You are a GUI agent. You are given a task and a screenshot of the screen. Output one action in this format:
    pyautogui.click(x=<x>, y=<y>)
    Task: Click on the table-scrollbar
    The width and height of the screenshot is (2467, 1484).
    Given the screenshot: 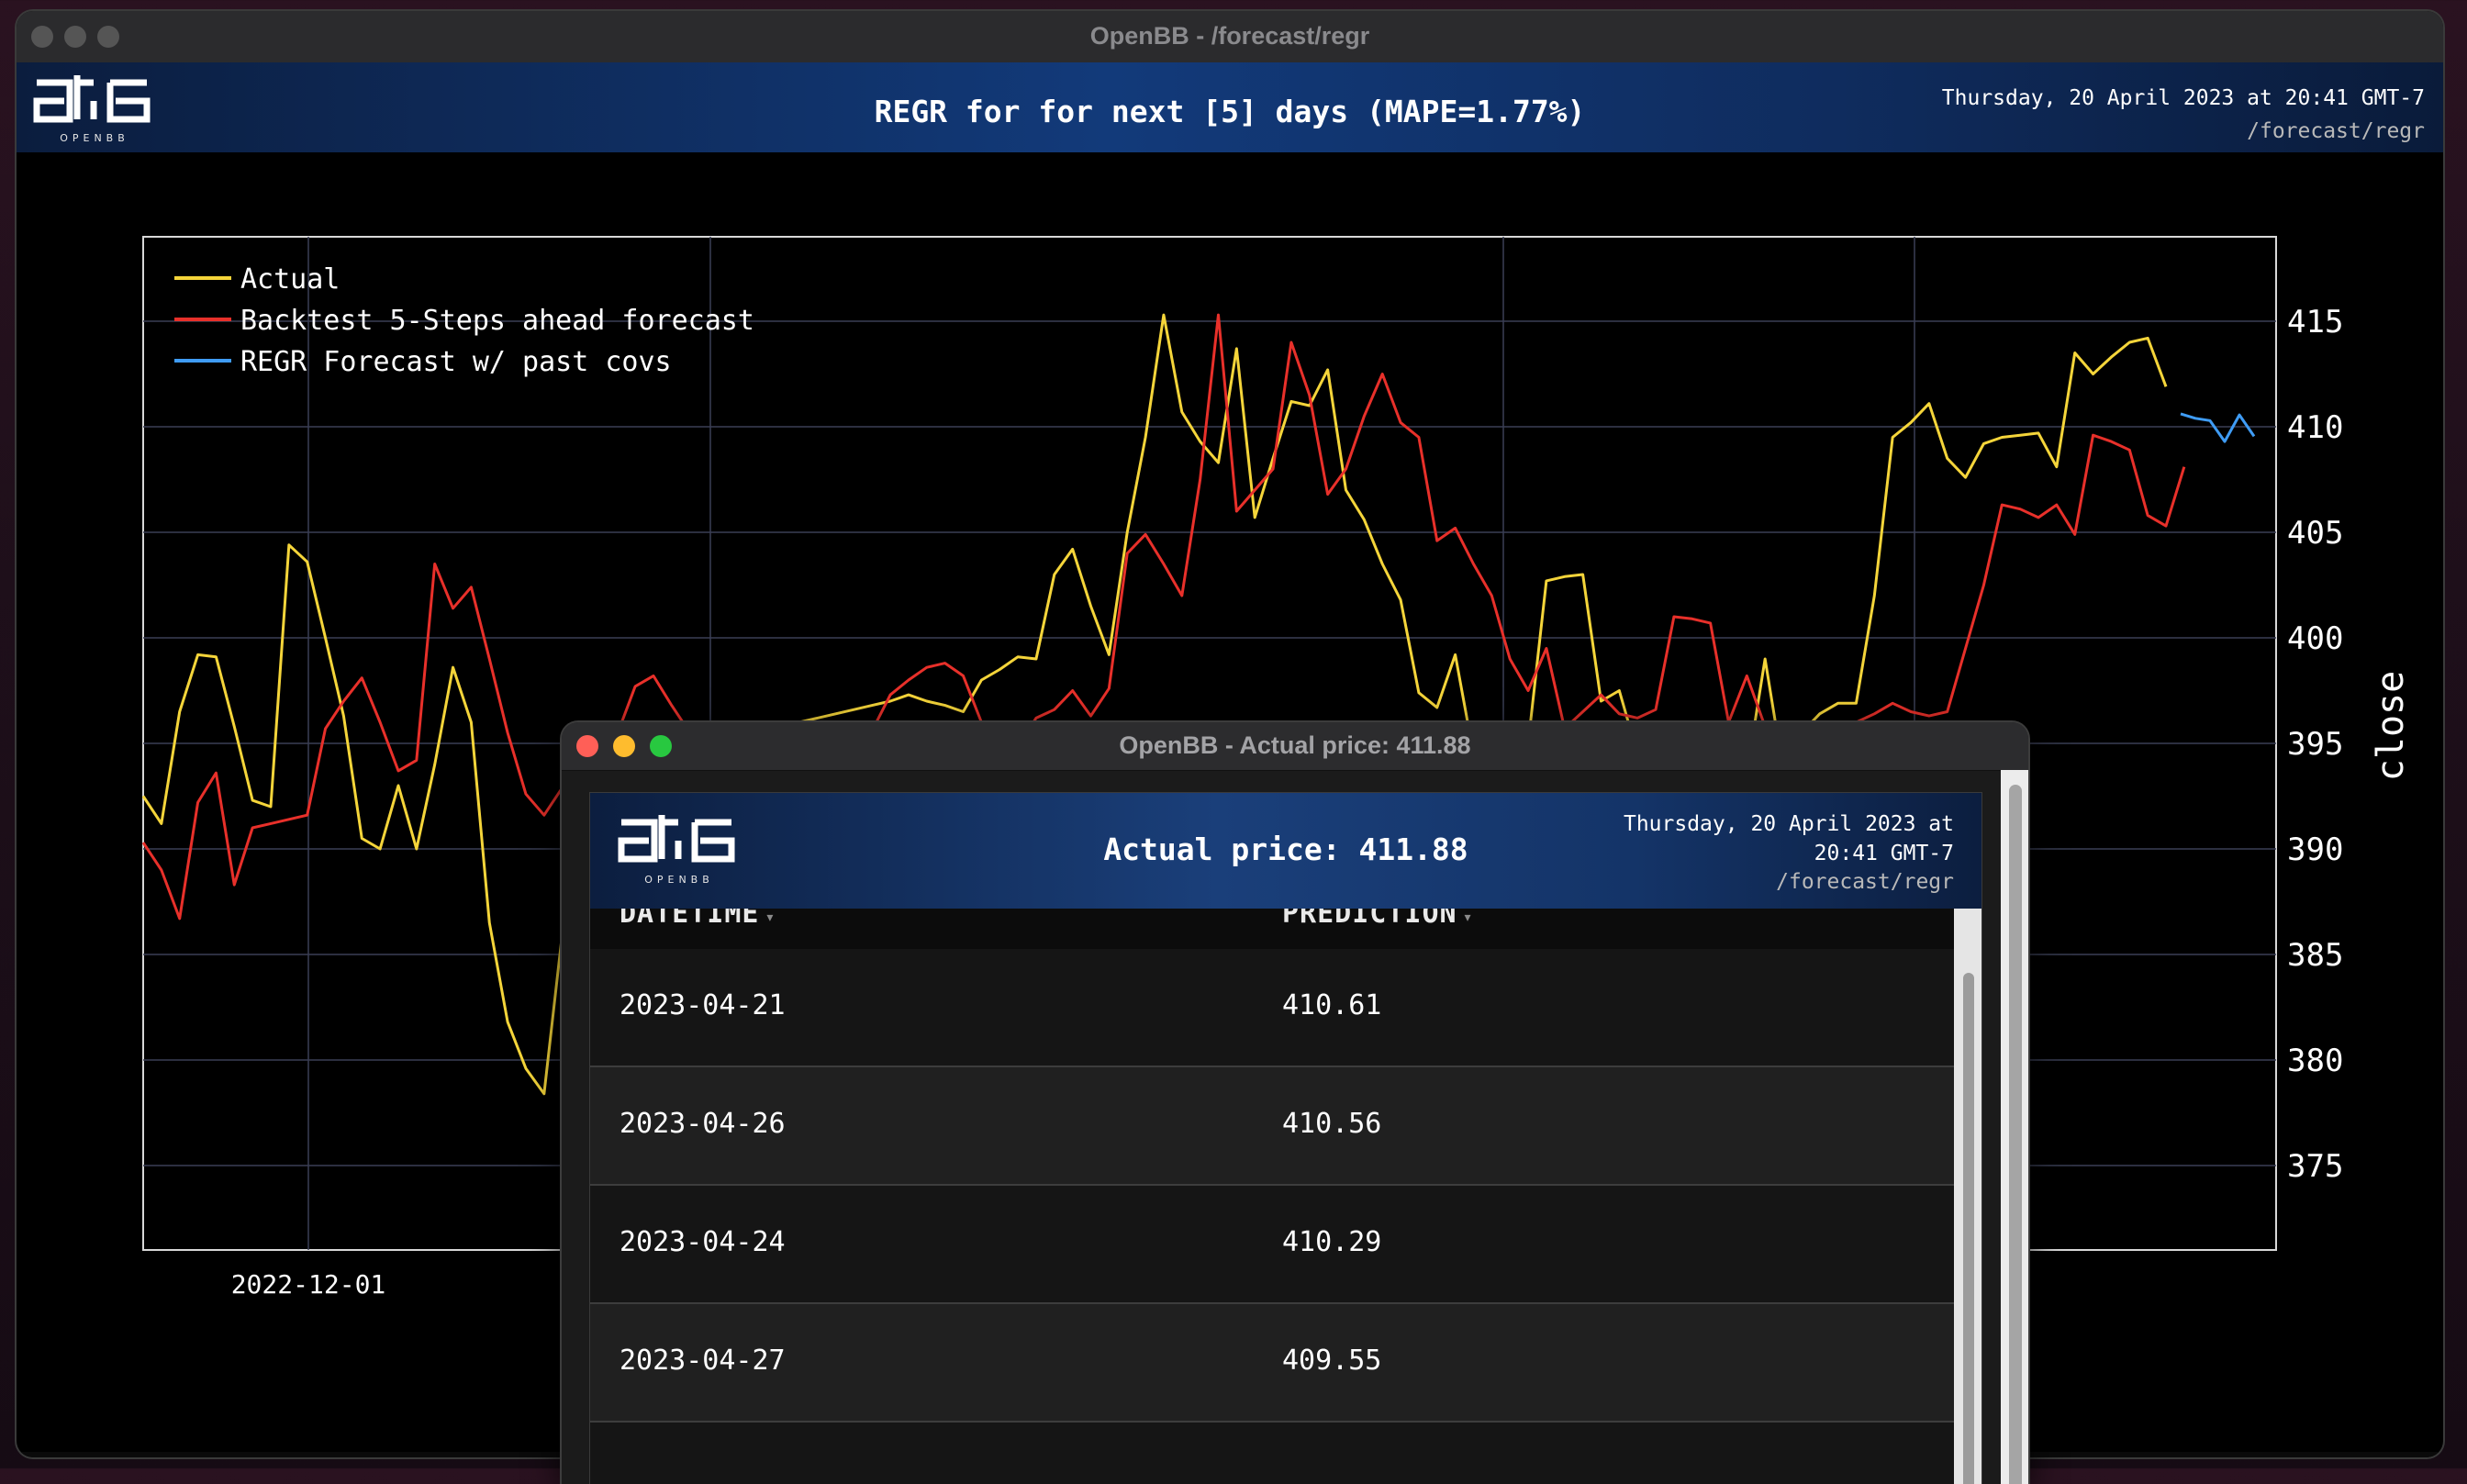 What is the action you would take?
    pyautogui.click(x=1968, y=1196)
    